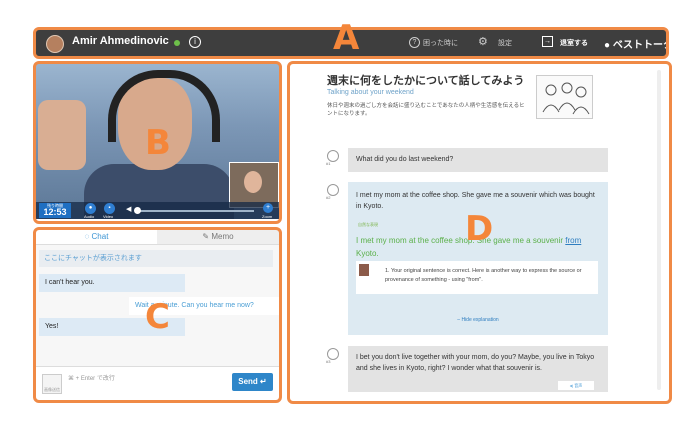 The width and height of the screenshot is (695, 431). What do you see at coordinates (346, 38) in the screenshot?
I see `annotation-label-a: A` at bounding box center [346, 38].